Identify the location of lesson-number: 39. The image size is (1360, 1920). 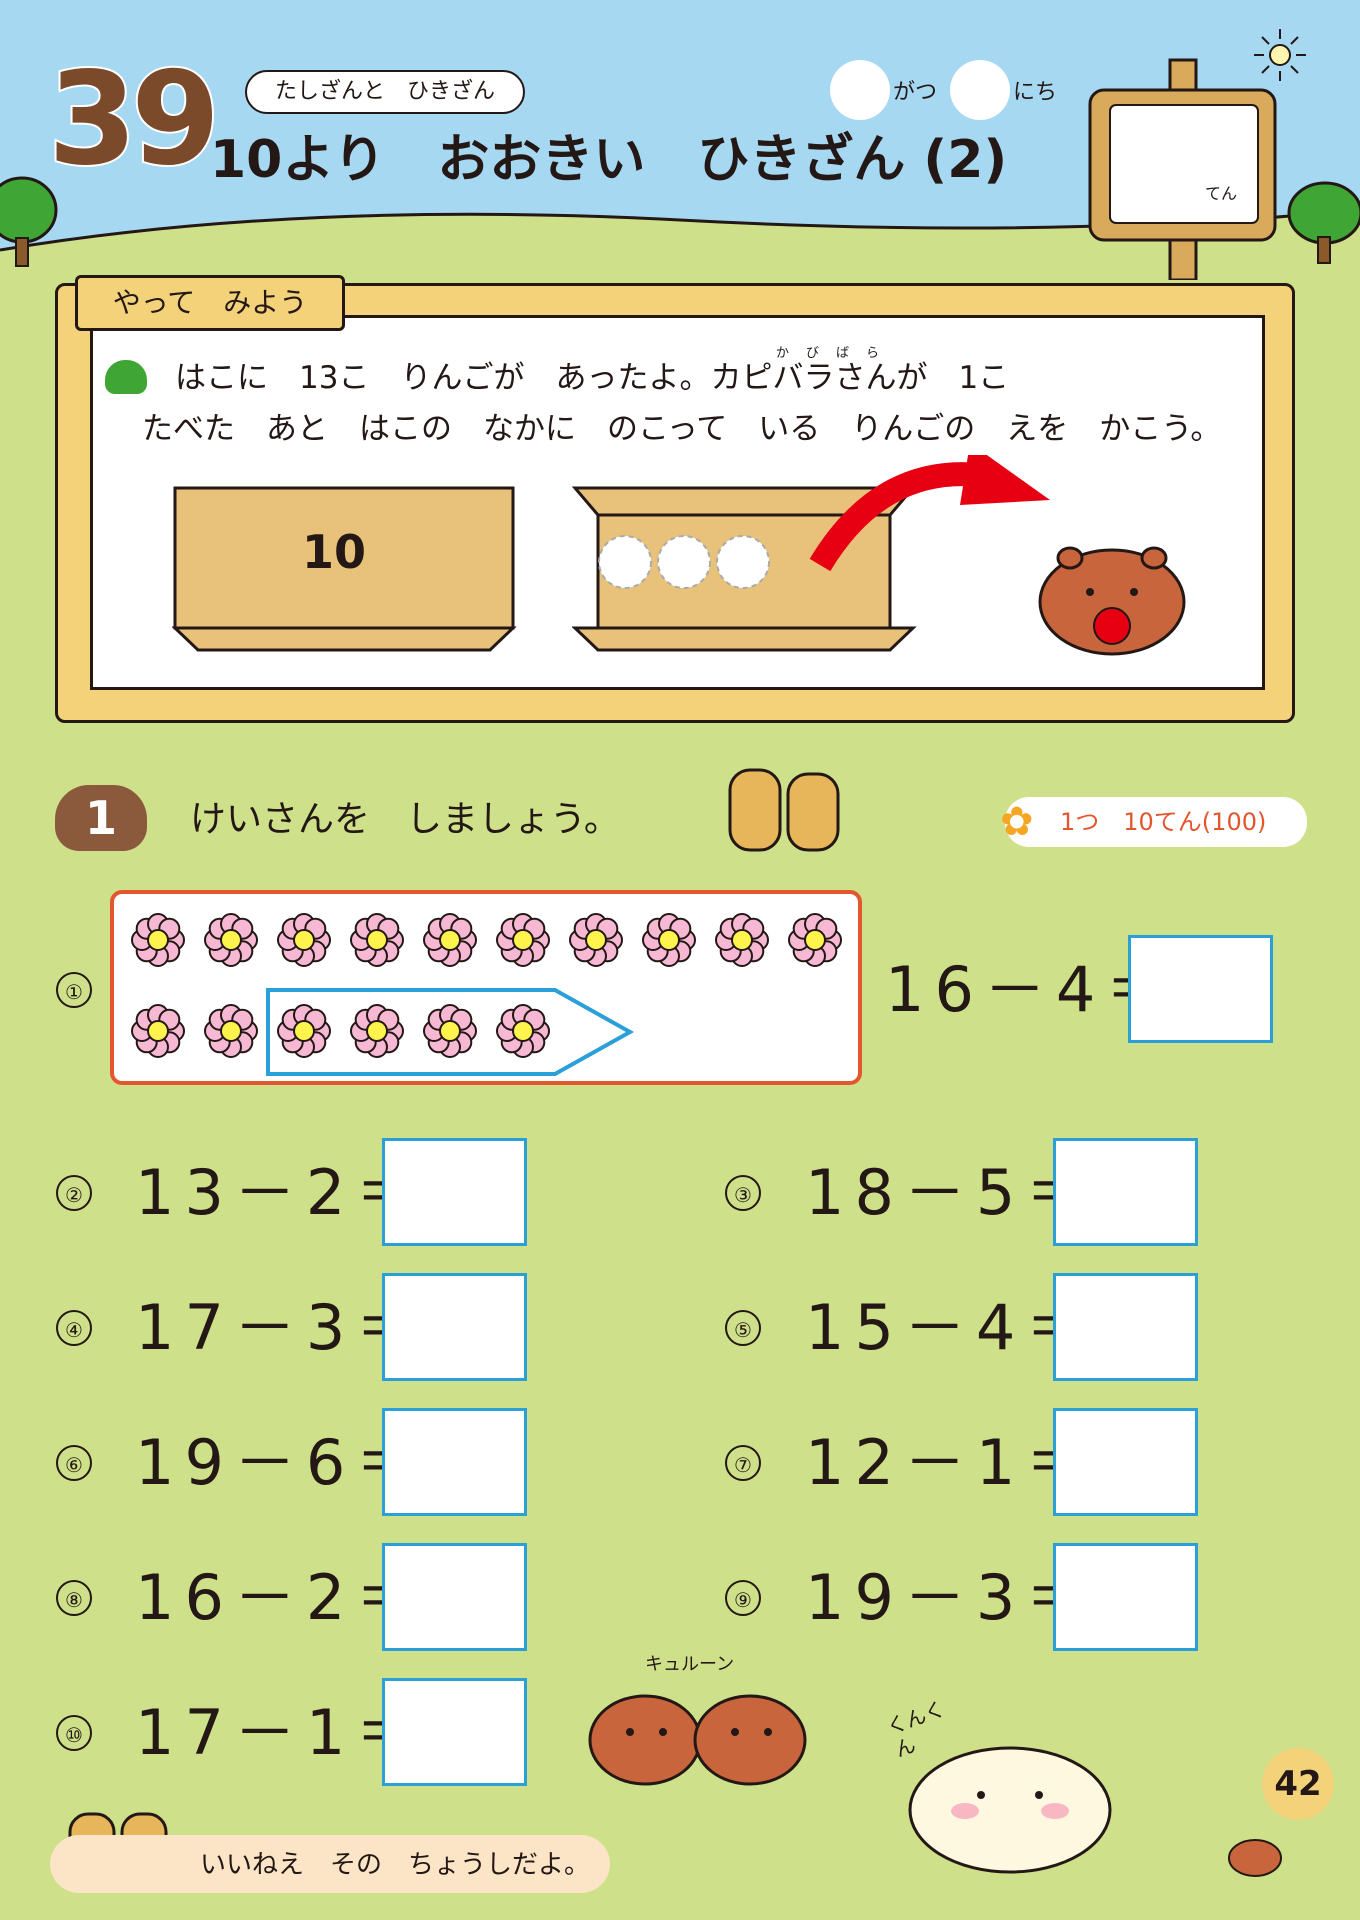
(134, 119).